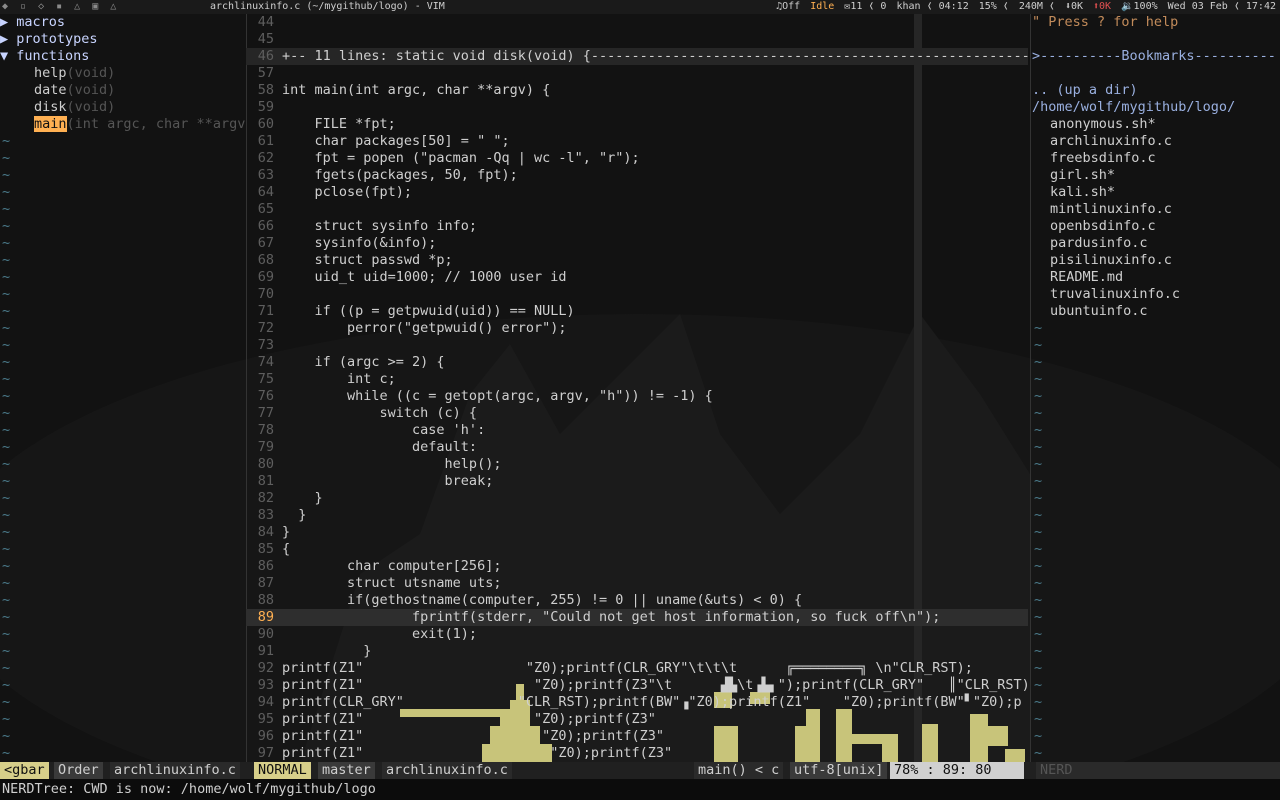 Image resolution: width=1280 pixels, height=800 pixels. What do you see at coordinates (264, 294) in the screenshot?
I see `code-line: 70` at bounding box center [264, 294].